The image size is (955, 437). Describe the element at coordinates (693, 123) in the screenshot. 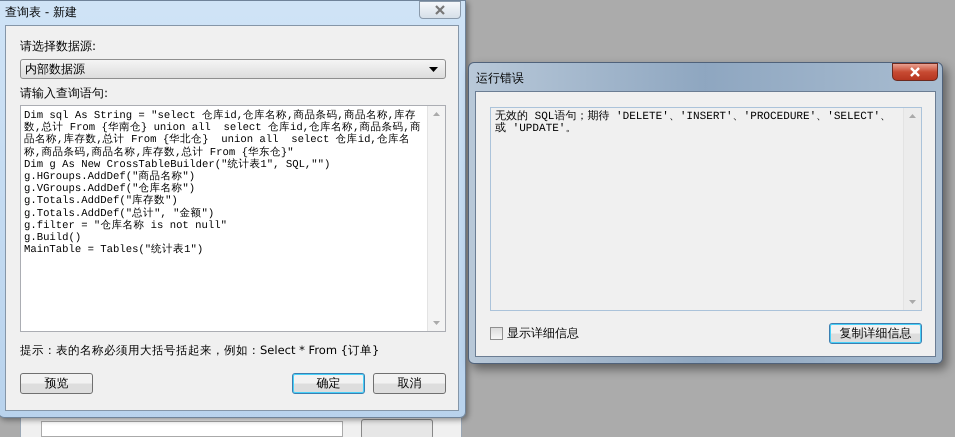

I see `error-message: 无效的 SQL语句；期待 'DELETE'、'INSERT'、'PROCEDURE'、'SELECT'、或 'UPDATE'。` at that location.